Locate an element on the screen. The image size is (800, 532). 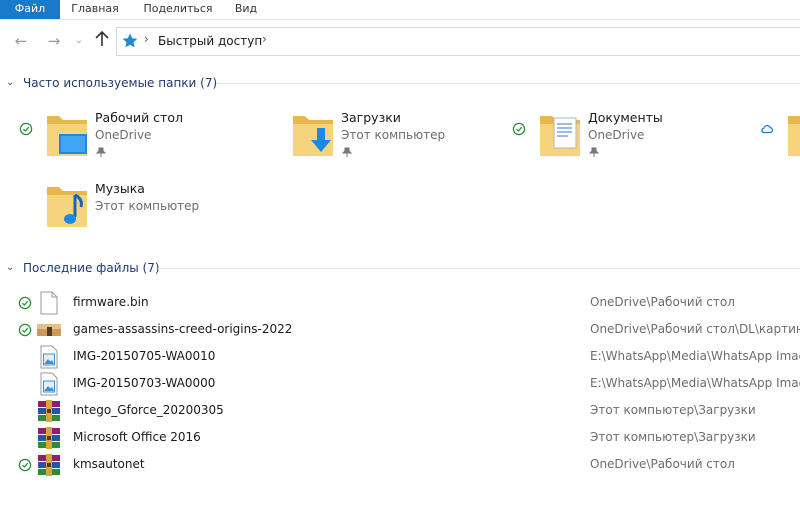
forward-icon: → is located at coordinates (54, 41).